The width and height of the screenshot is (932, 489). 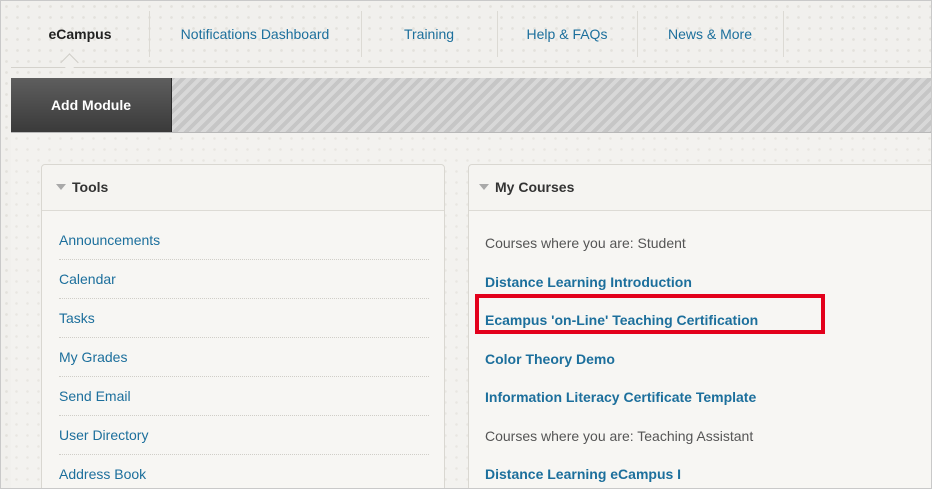 What do you see at coordinates (429, 34) in the screenshot?
I see `tab-training: Training` at bounding box center [429, 34].